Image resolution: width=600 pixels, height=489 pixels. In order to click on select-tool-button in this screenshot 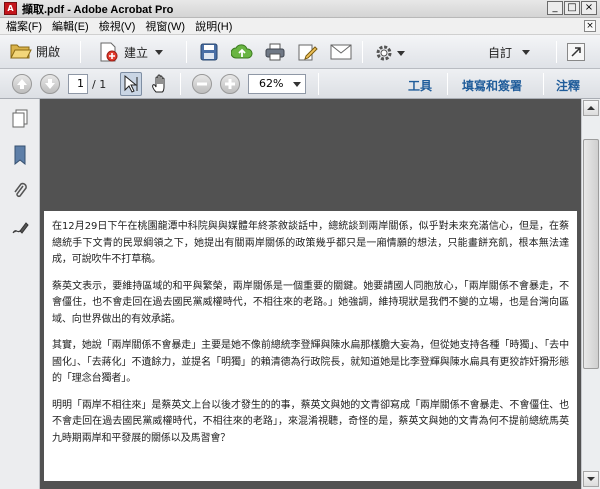, I will do `click(131, 84)`.